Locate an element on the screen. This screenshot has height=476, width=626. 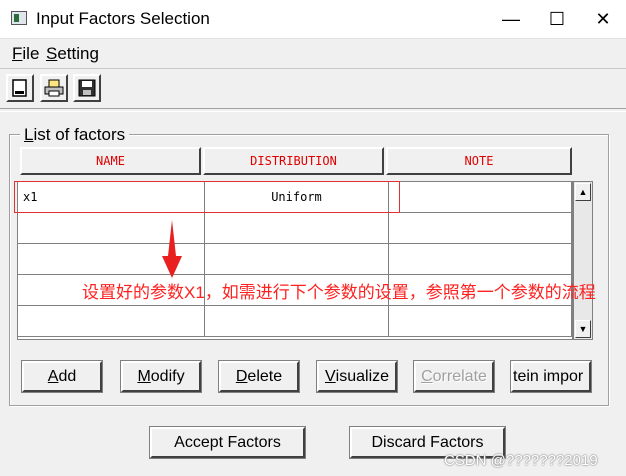
annotation-arrow-icon is located at coordinates (172, 249).